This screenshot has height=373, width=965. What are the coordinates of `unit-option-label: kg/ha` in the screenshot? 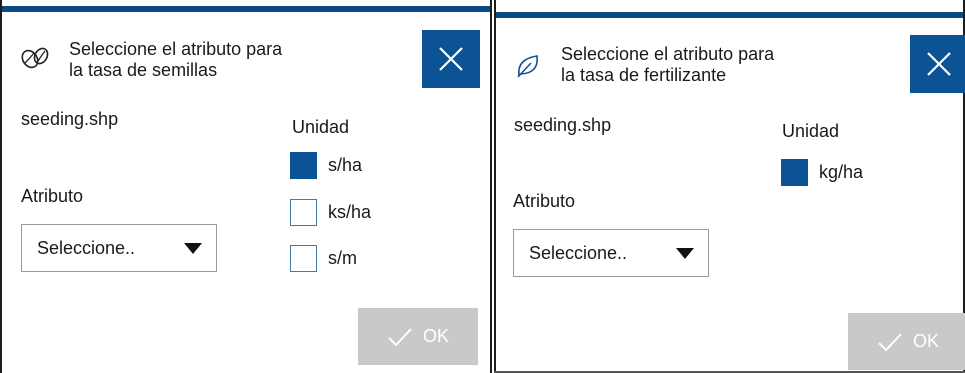 It's located at (841, 172).